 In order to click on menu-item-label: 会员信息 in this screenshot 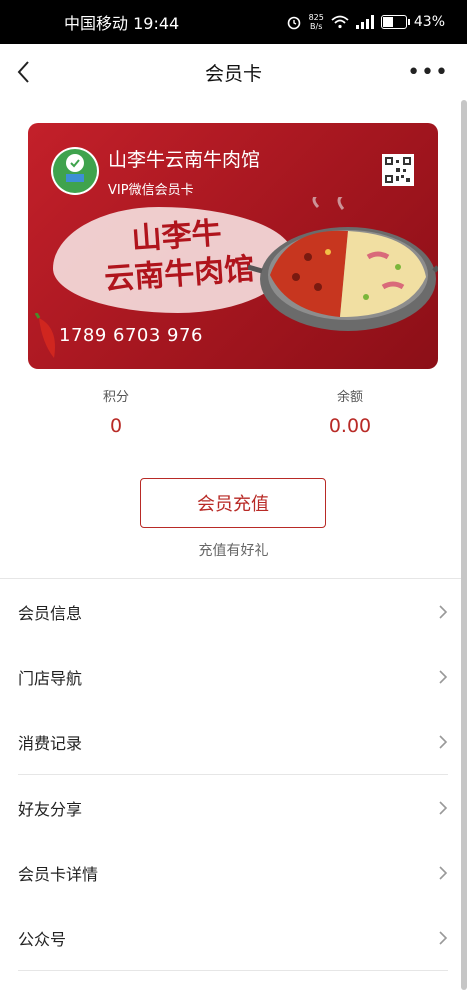, I will do `click(50, 613)`.